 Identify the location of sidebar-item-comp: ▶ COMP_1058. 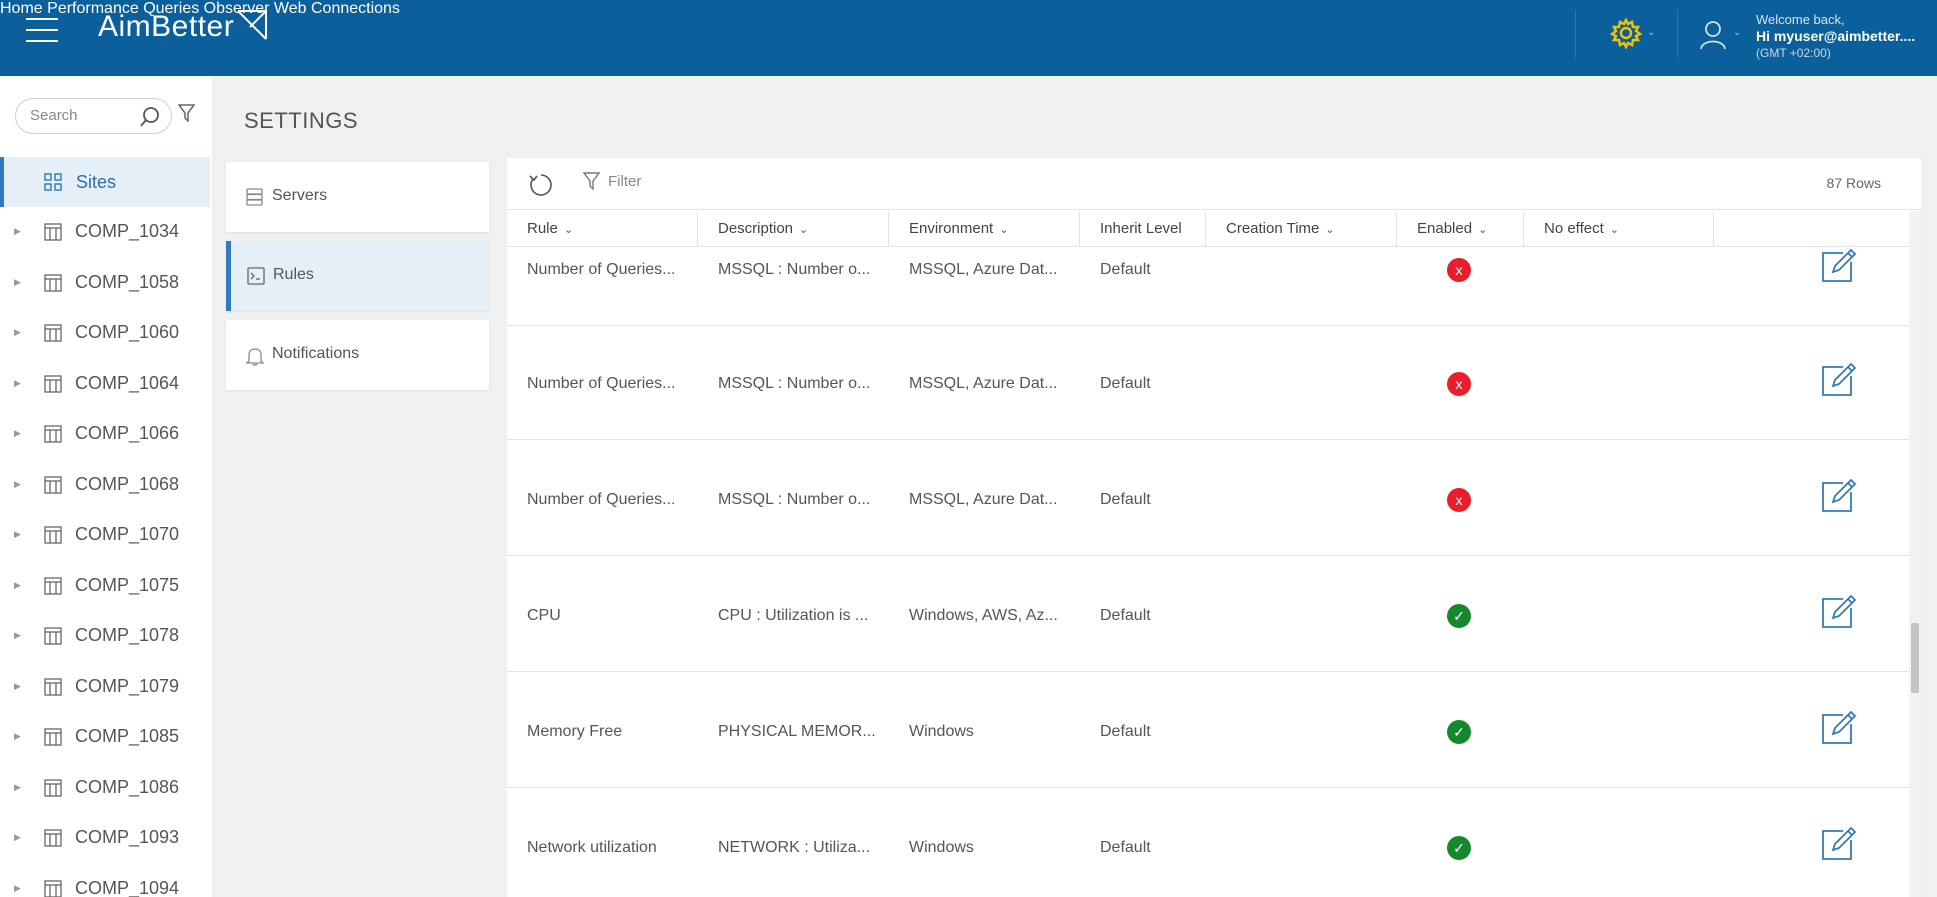
(105, 283).